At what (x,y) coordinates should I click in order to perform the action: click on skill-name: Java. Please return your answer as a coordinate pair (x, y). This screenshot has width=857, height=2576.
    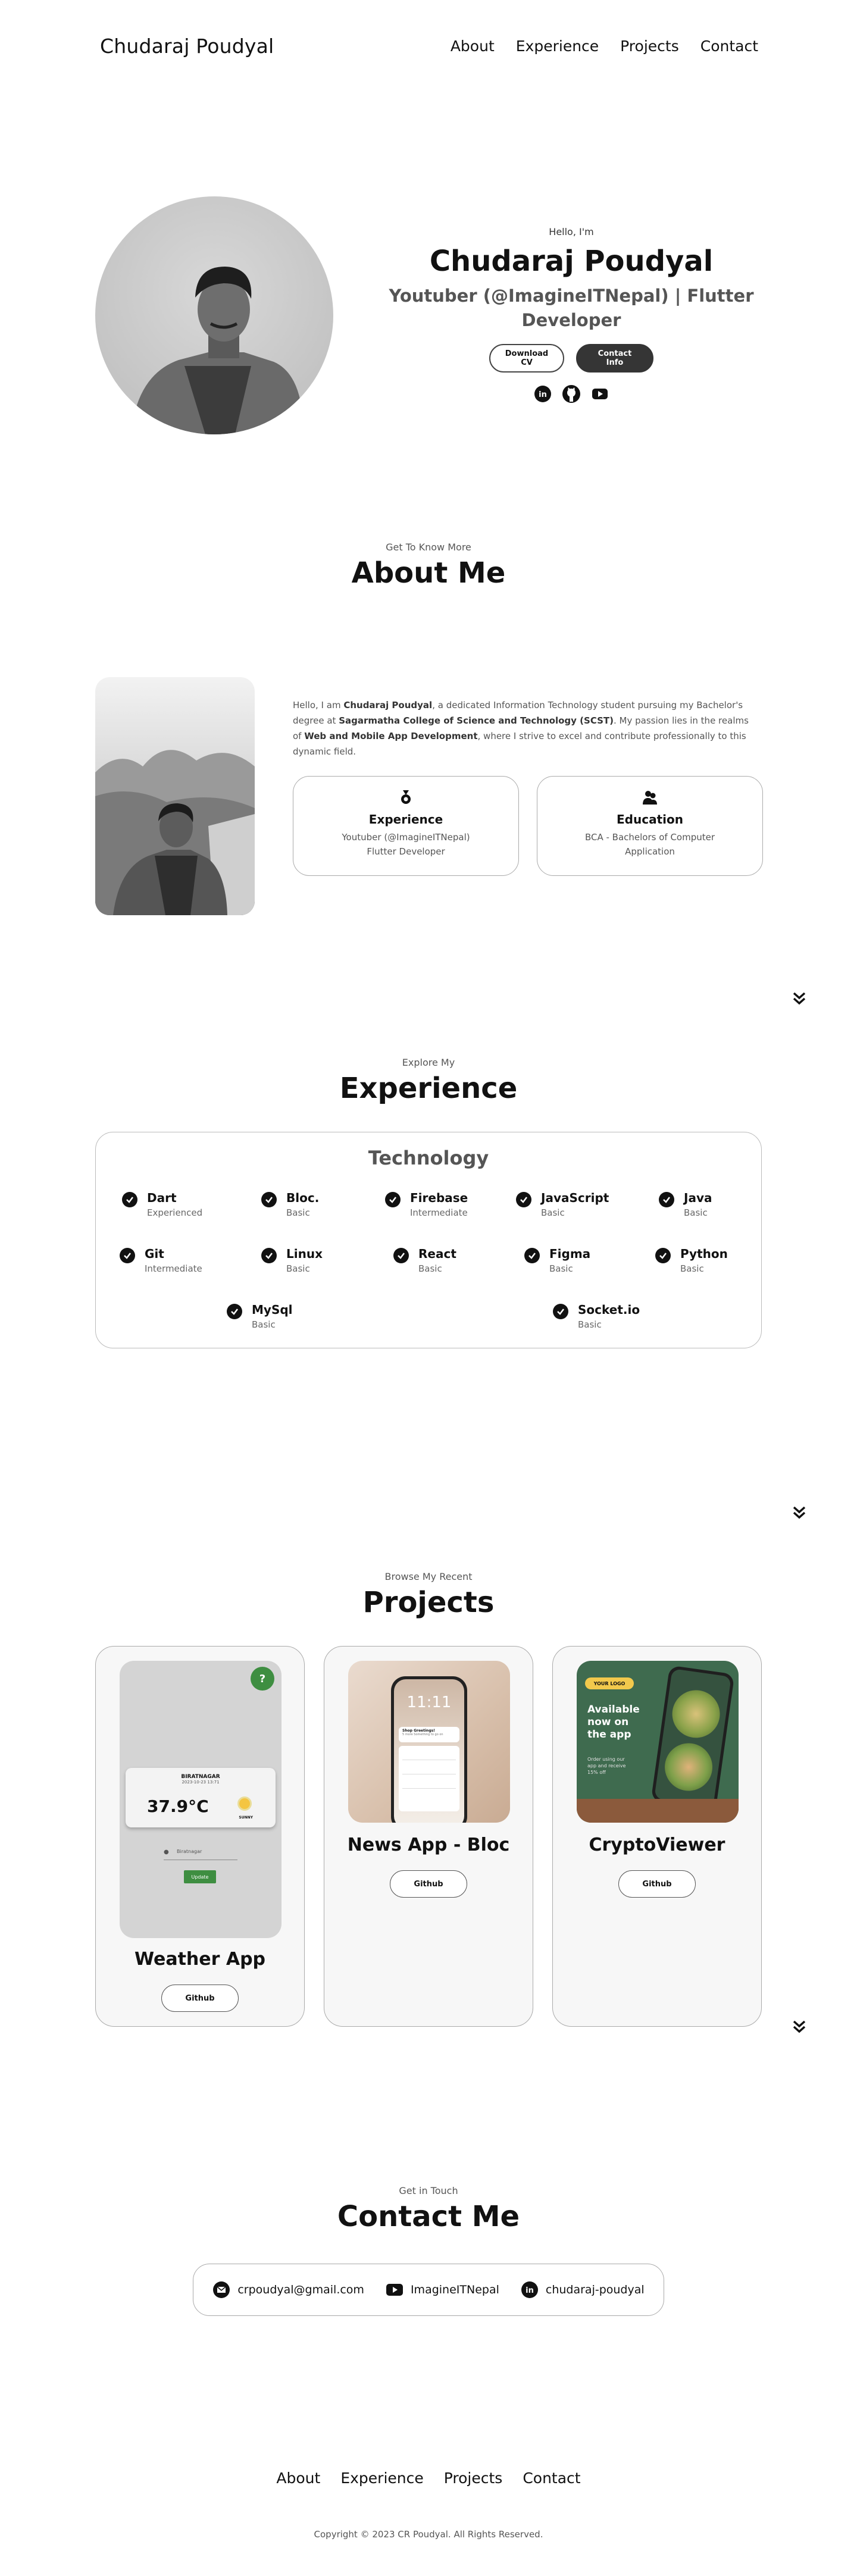
    Looking at the image, I should click on (698, 1198).